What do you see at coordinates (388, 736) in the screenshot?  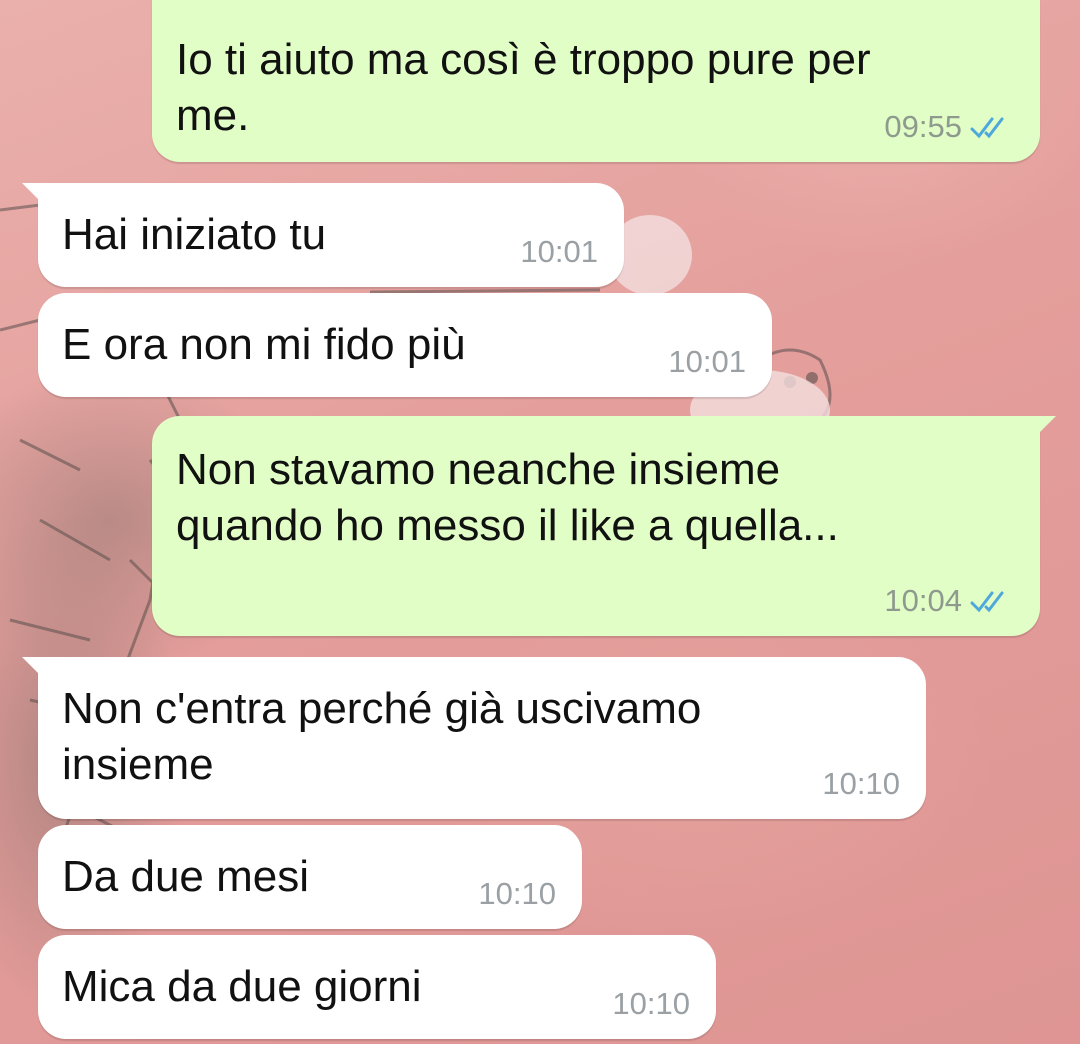 I see `message-text: Non c'entra perché già uscivamo insieme` at bounding box center [388, 736].